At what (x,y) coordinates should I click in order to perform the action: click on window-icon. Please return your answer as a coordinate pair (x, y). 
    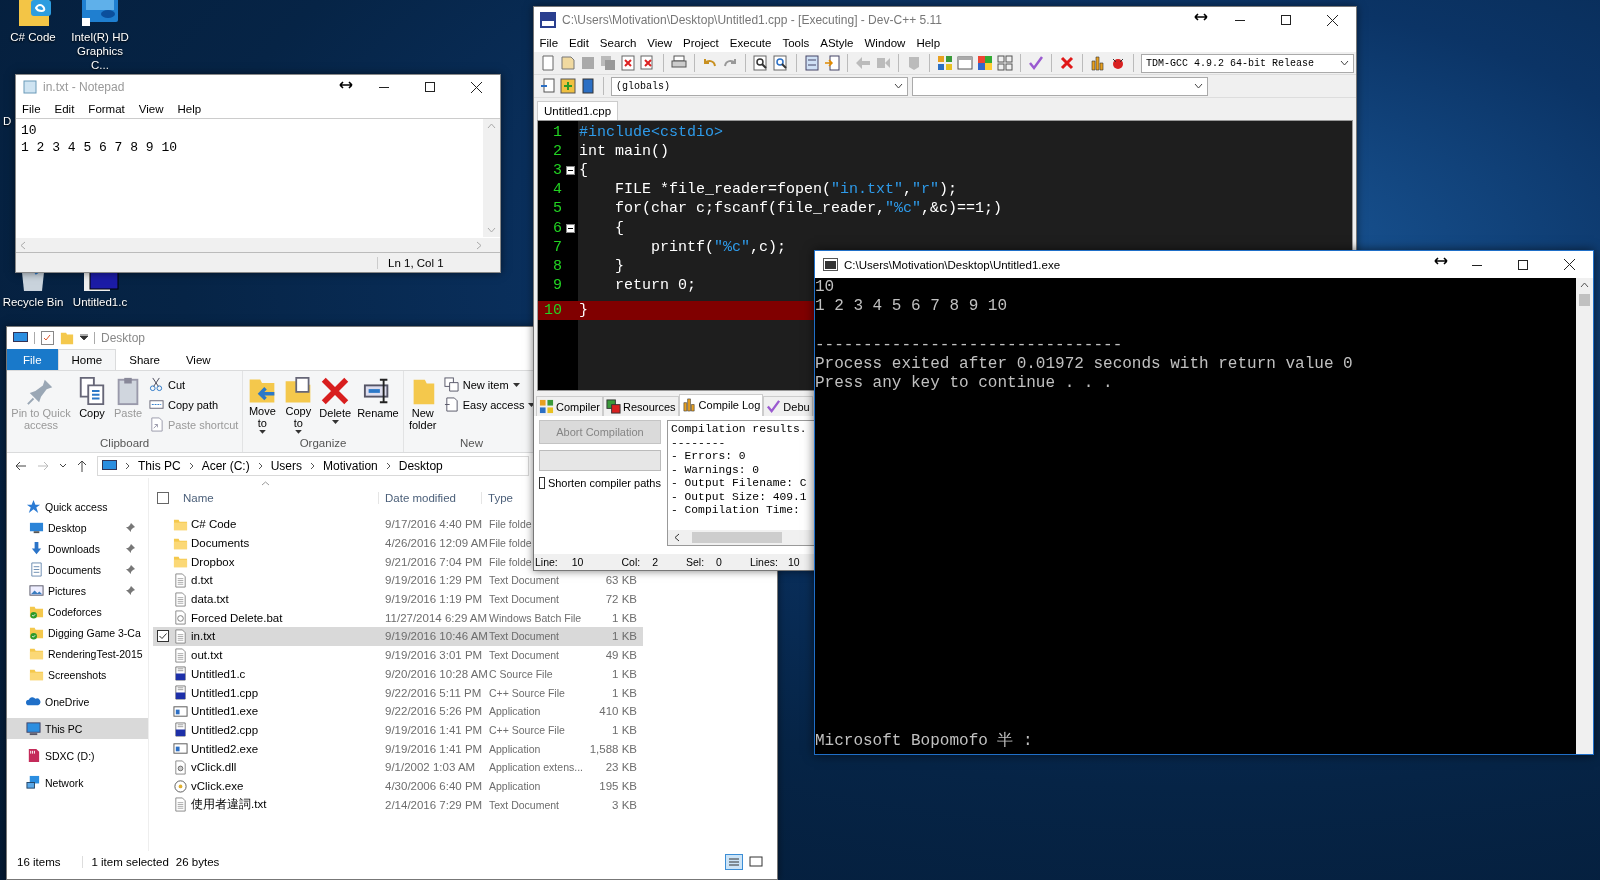
    Looking at the image, I should click on (965, 63).